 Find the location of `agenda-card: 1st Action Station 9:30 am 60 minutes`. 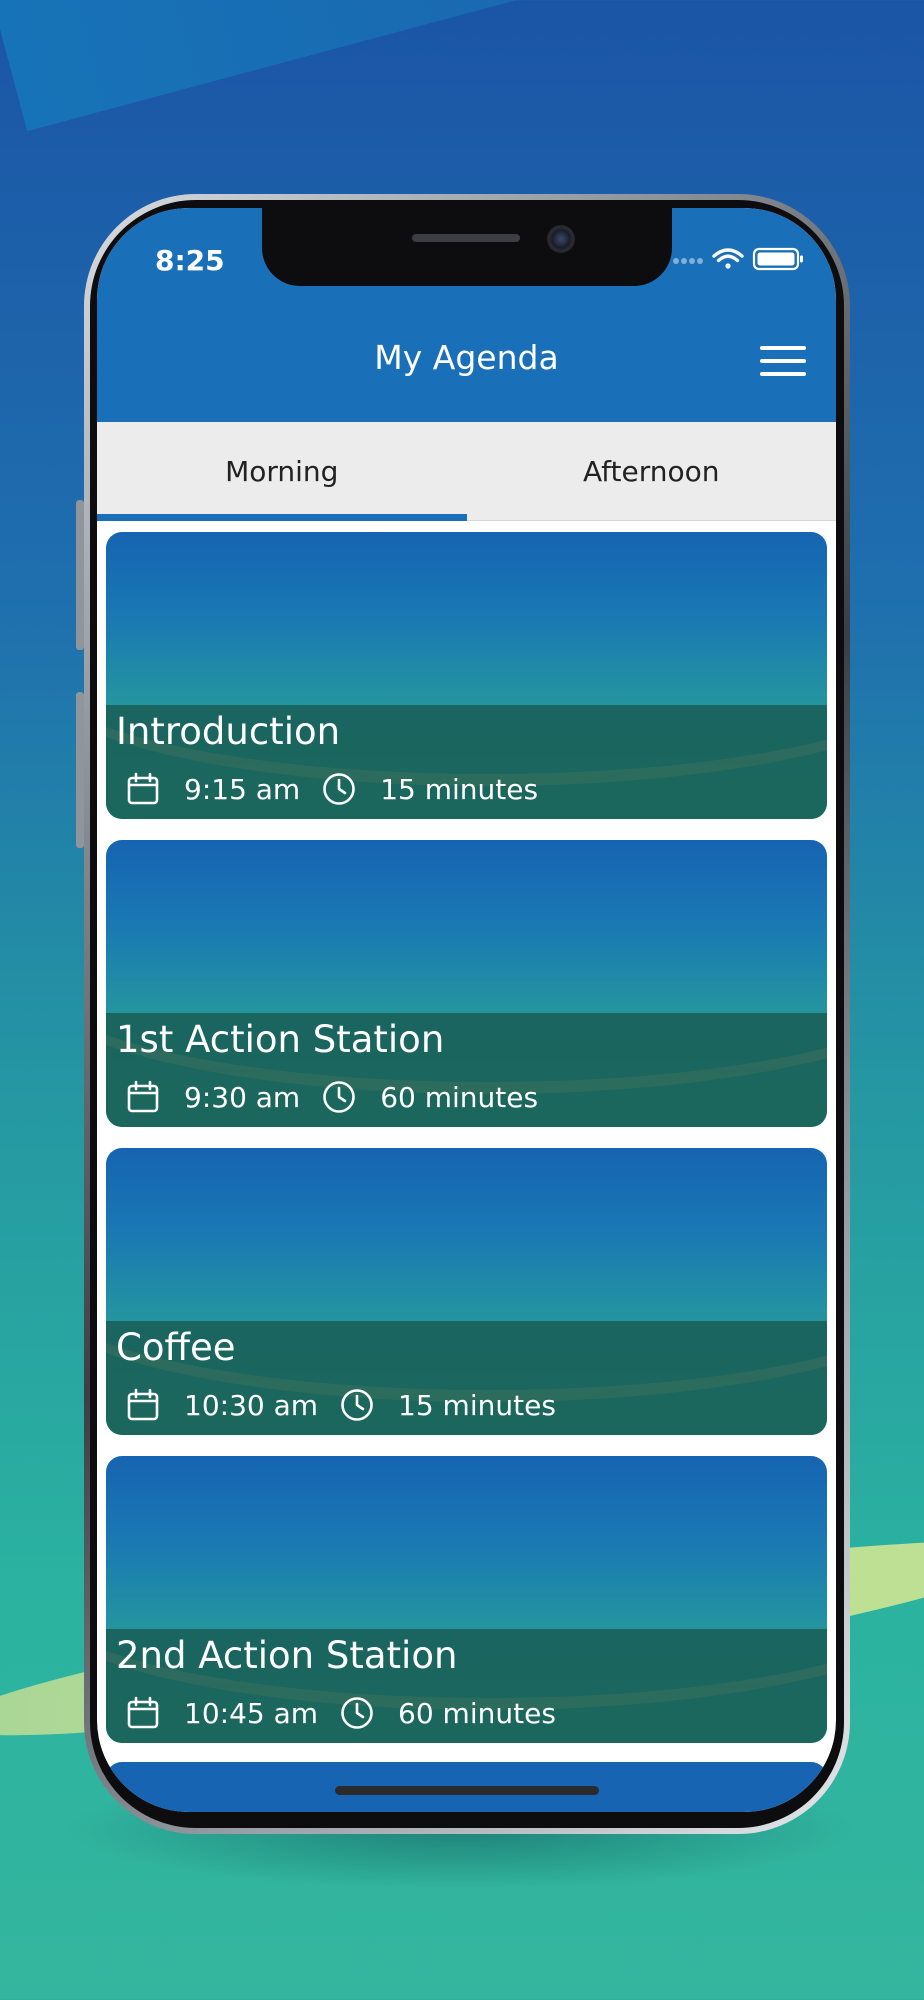

agenda-card: 1st Action Station 9:30 am 60 minutes is located at coordinates (466, 983).